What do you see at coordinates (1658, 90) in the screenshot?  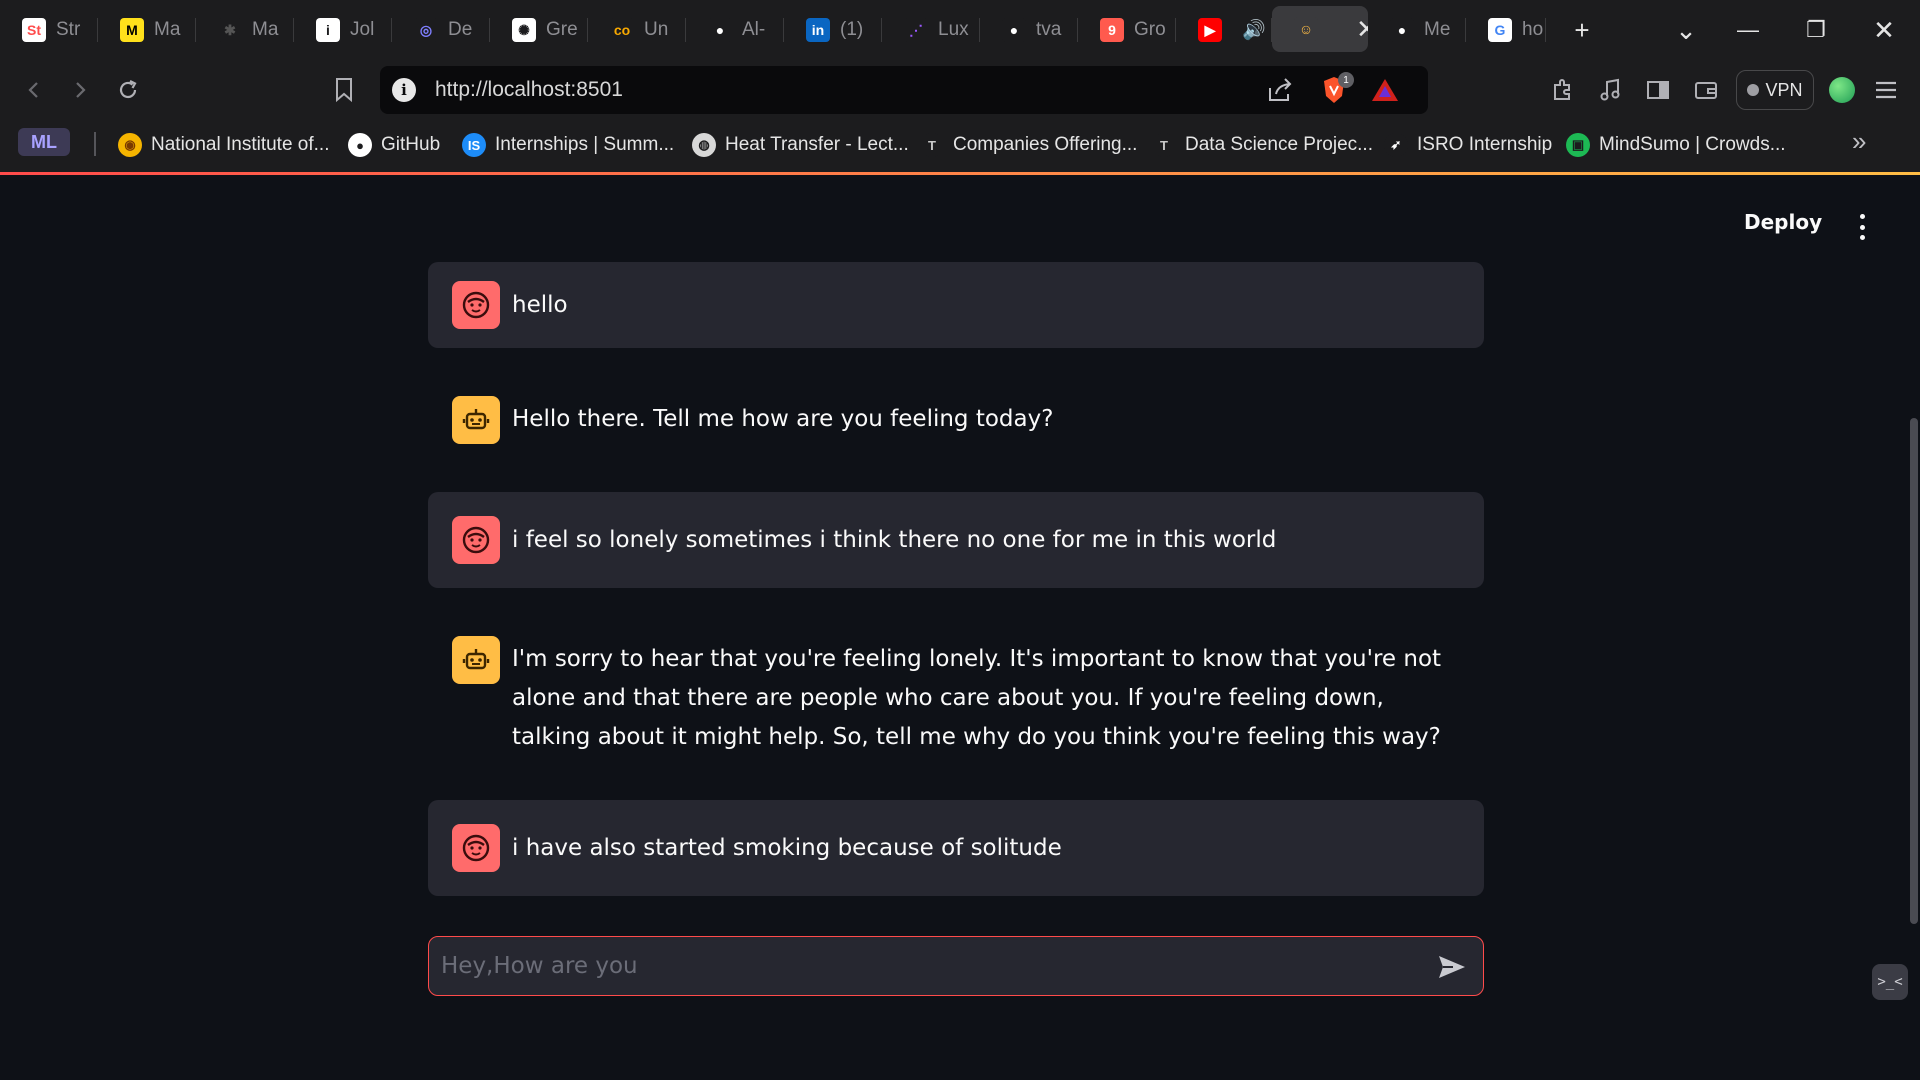 I see `sidebar-toggle-icon` at bounding box center [1658, 90].